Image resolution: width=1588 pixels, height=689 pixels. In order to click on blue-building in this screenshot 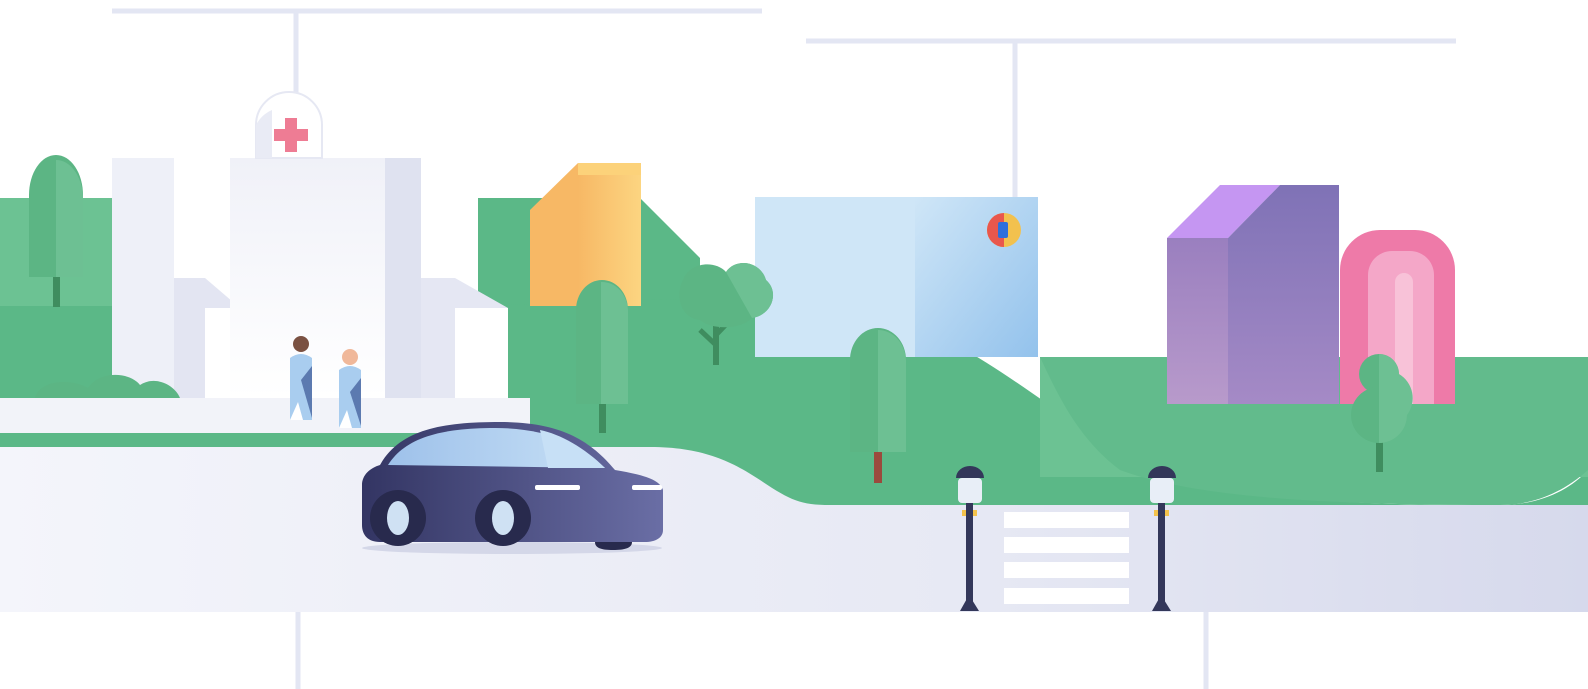, I will do `click(896, 277)`.